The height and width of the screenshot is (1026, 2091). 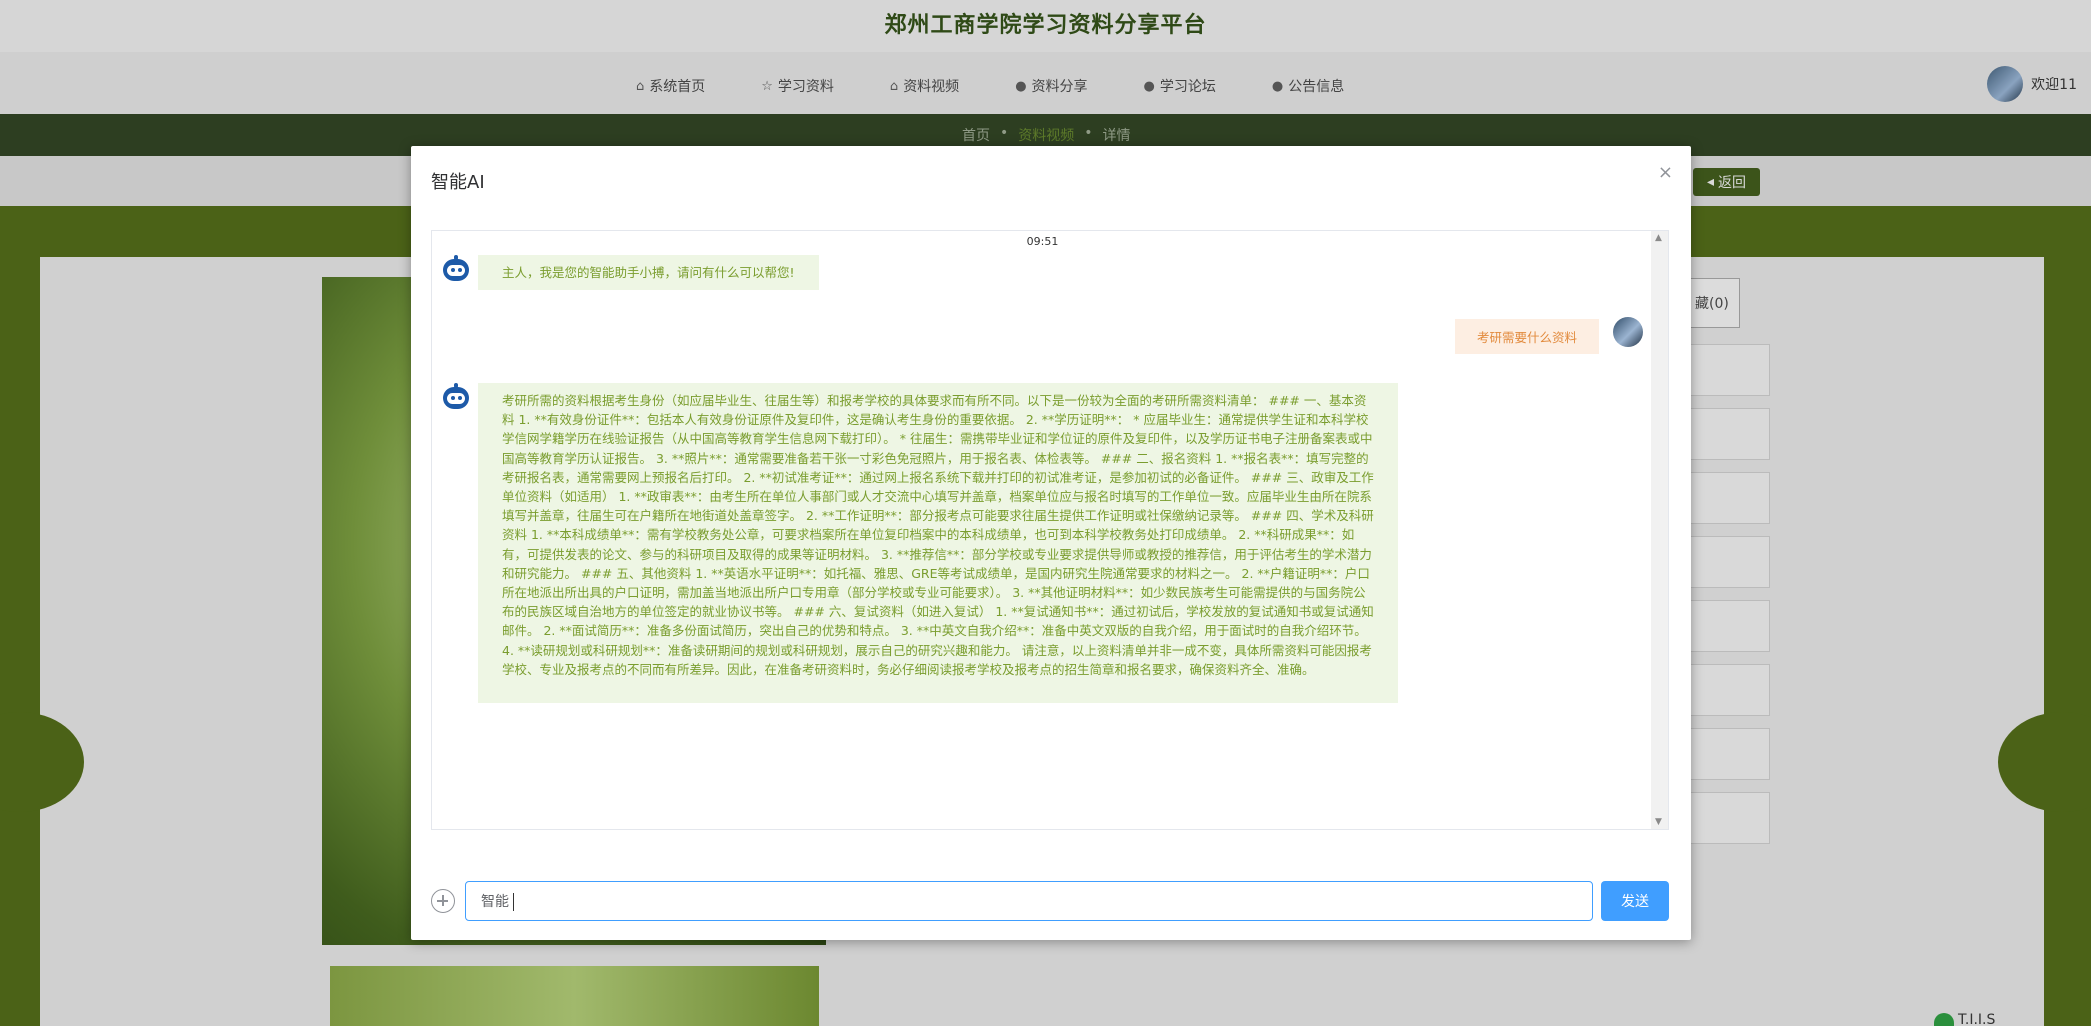 I want to click on user-greeting: 欢迎11, so click(x=2054, y=85).